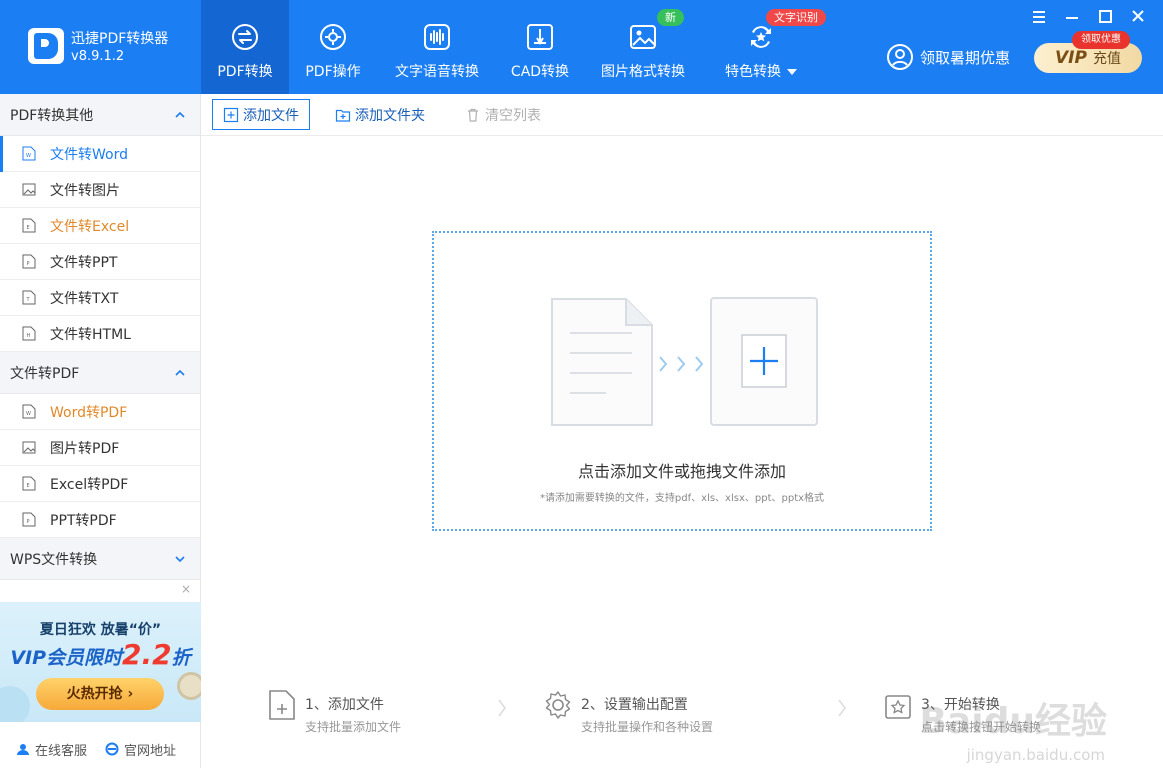 The image size is (1163, 768). I want to click on sidebar-item-label: 文件转图片, so click(85, 190).